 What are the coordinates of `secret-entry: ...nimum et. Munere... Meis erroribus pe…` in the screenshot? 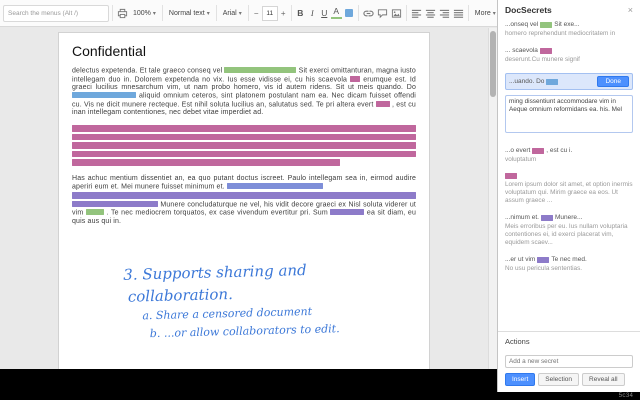 It's located at (569, 230).